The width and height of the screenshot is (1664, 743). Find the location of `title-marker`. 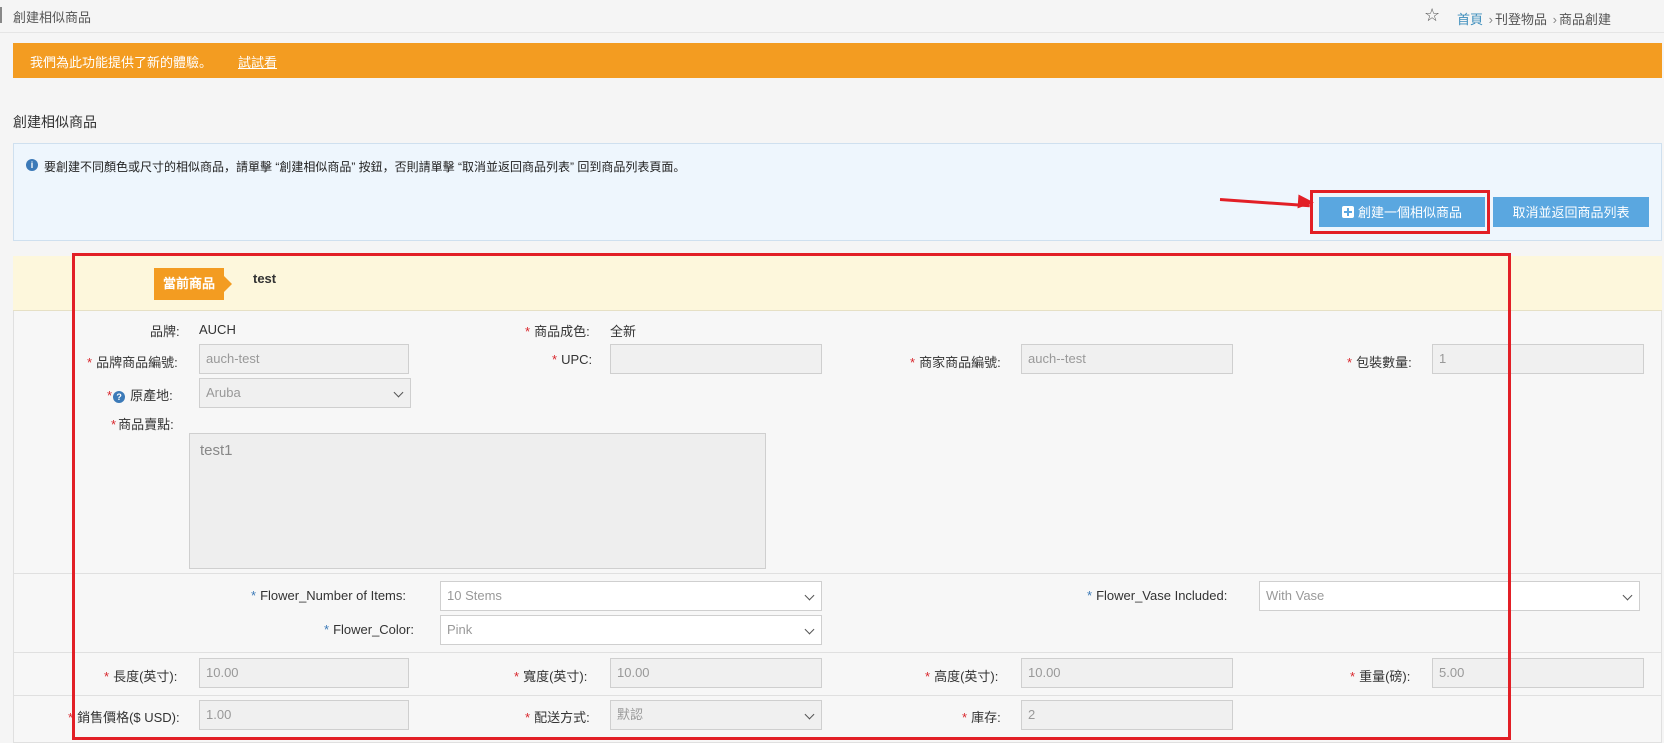

title-marker is located at coordinates (1, 15).